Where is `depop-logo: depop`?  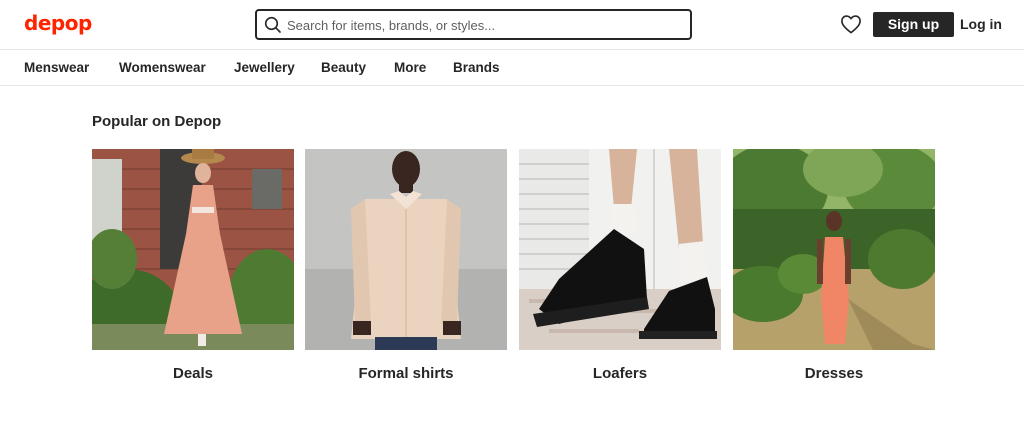 depop-logo: depop is located at coordinates (58, 23).